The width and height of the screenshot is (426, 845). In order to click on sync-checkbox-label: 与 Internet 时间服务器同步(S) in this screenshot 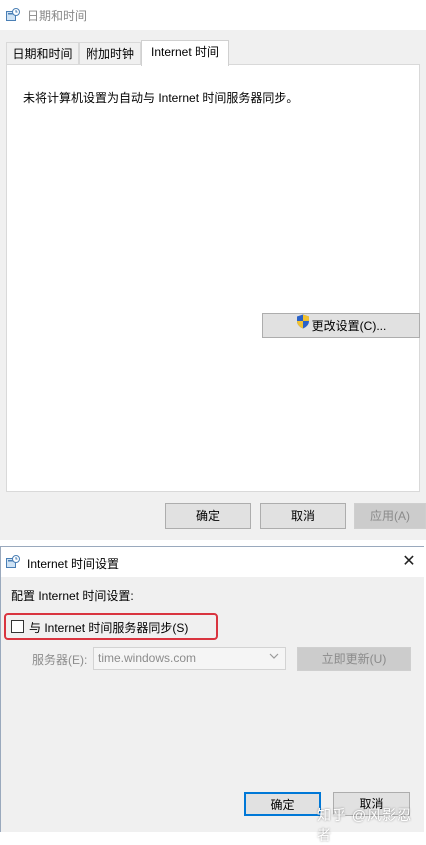, I will do `click(108, 627)`.